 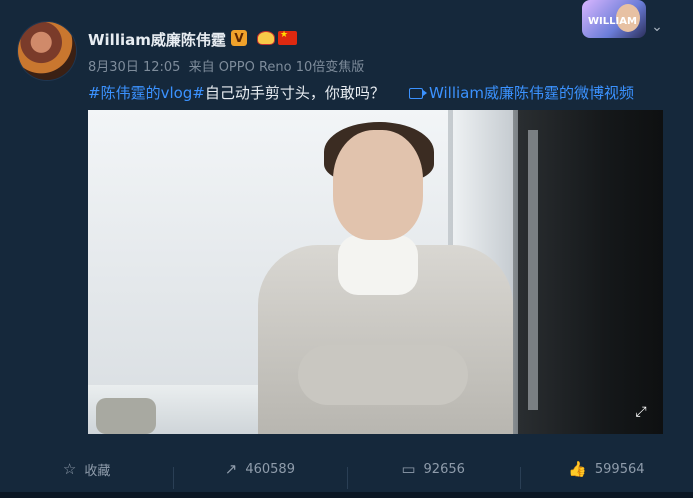 What do you see at coordinates (378, 185) in the screenshot?
I see `video-person-face` at bounding box center [378, 185].